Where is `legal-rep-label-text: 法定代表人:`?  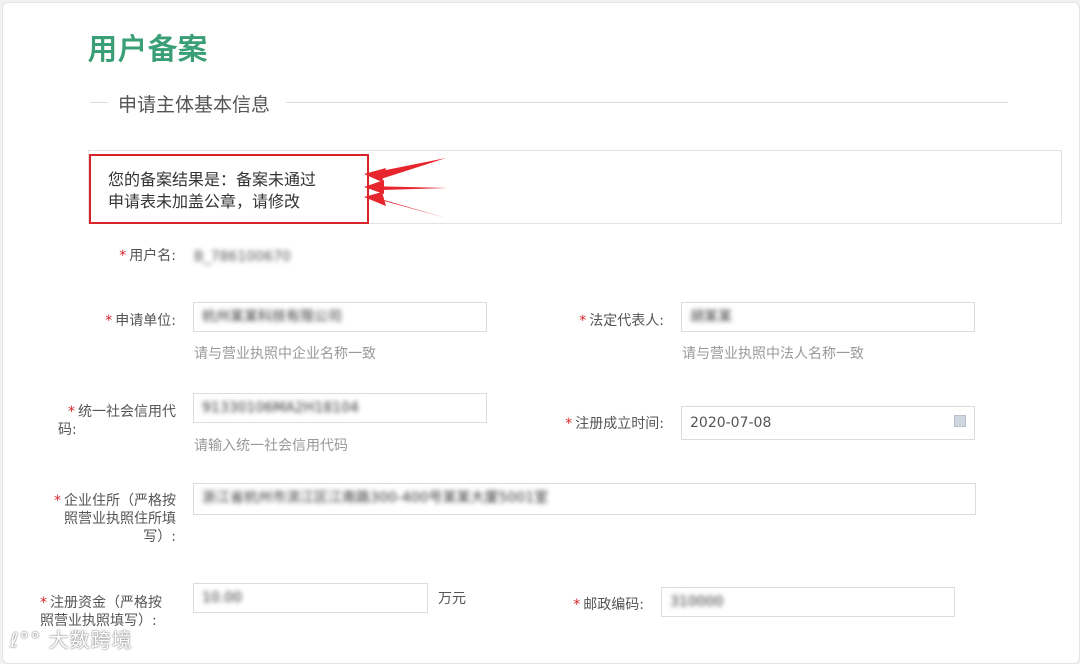 legal-rep-label-text: 法定代表人: is located at coordinates (626, 321).